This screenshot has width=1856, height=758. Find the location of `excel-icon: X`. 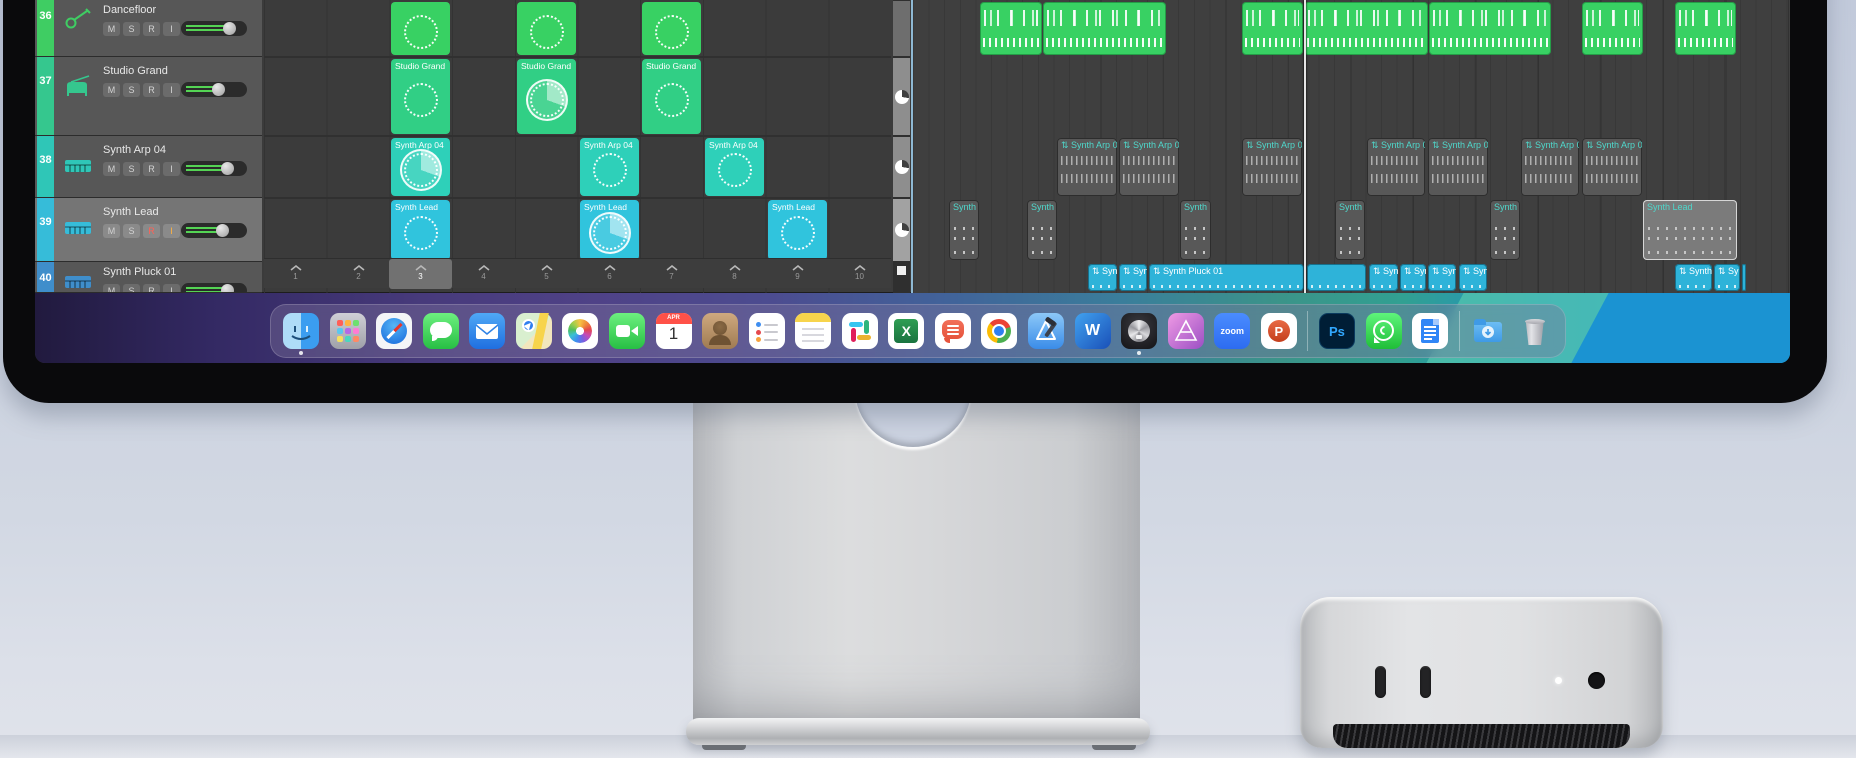

excel-icon: X is located at coordinates (906, 331).